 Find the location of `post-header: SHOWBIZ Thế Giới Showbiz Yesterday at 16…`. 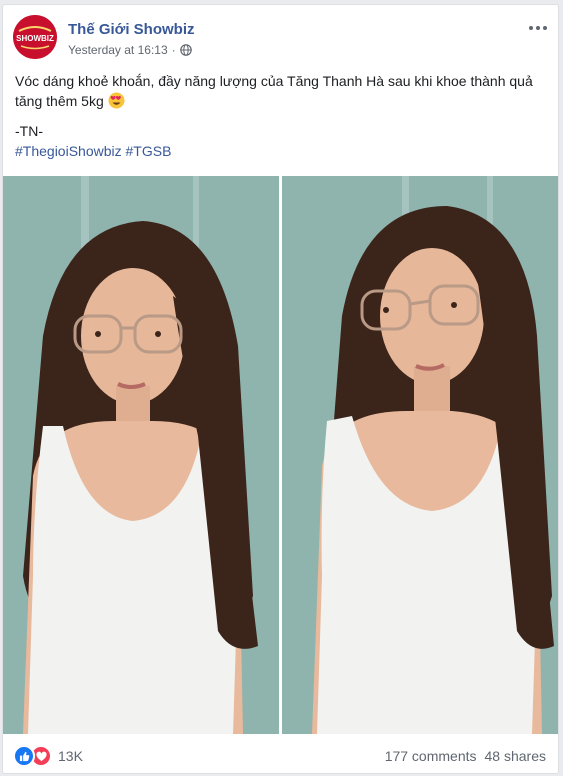

post-header: SHOWBIZ Thế Giới Showbiz Yesterday at 16… is located at coordinates (280, 36).